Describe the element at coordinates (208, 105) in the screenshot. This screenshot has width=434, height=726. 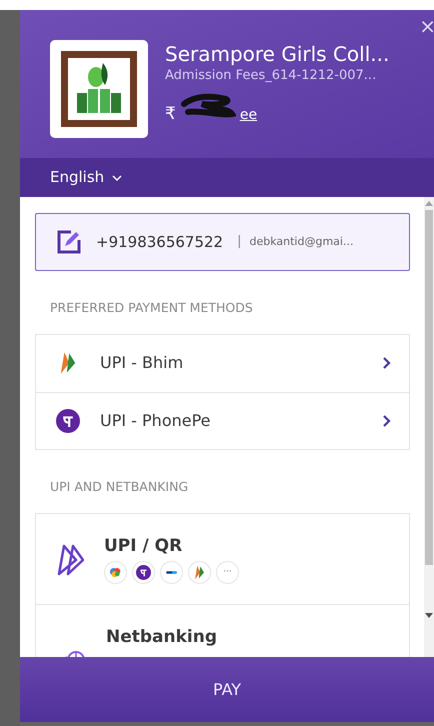
I see `redaction-scribble` at that location.